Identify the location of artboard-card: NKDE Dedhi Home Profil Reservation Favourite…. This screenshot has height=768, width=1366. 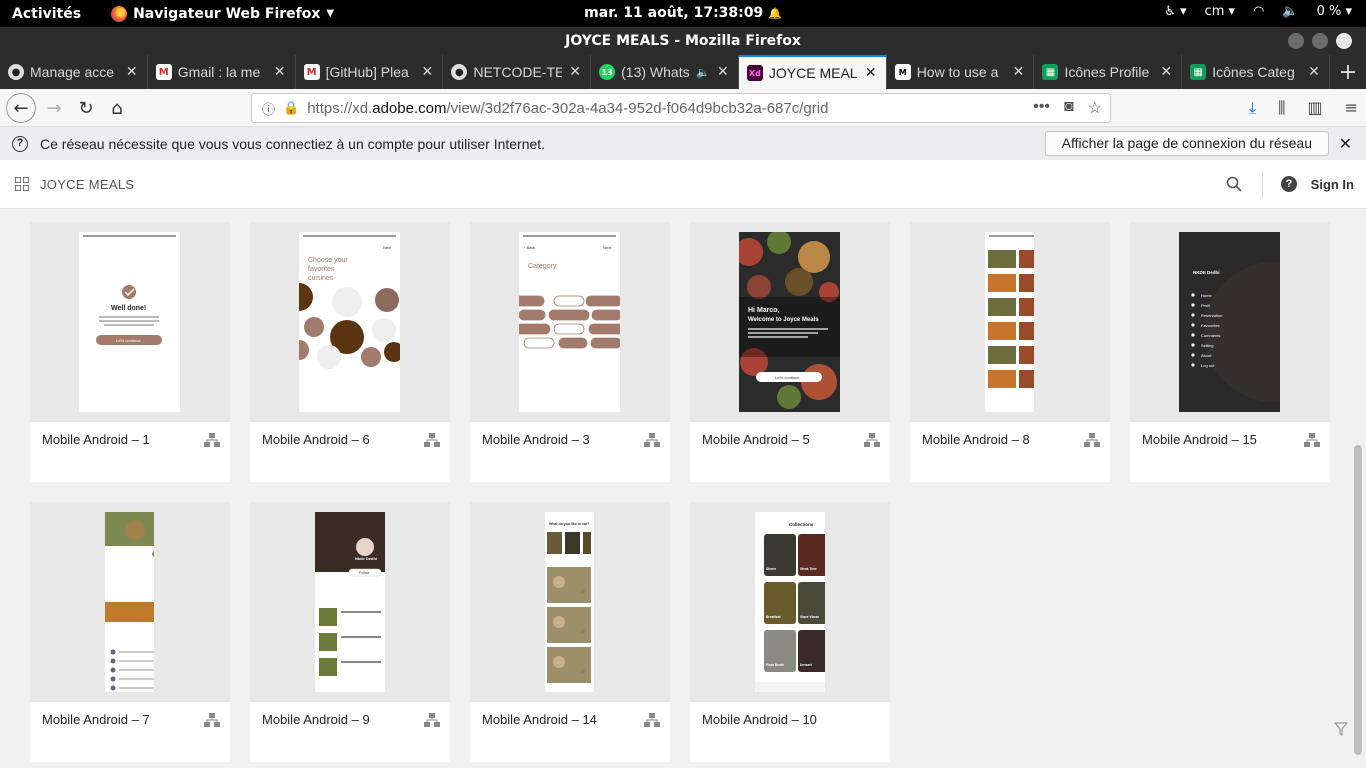
(1230, 352).